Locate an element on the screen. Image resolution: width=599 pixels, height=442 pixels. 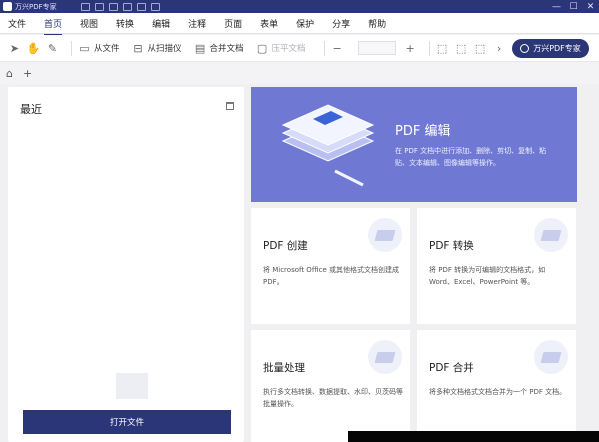
pdf-convert-icon is located at coordinates (551, 235).